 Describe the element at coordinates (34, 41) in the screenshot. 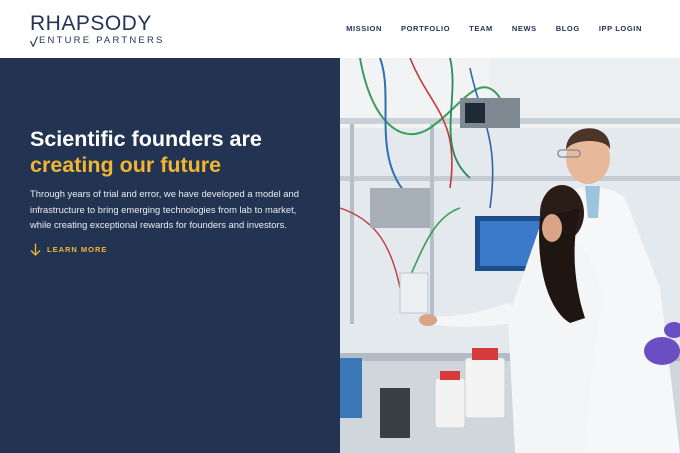

I see `v-check-icon` at that location.